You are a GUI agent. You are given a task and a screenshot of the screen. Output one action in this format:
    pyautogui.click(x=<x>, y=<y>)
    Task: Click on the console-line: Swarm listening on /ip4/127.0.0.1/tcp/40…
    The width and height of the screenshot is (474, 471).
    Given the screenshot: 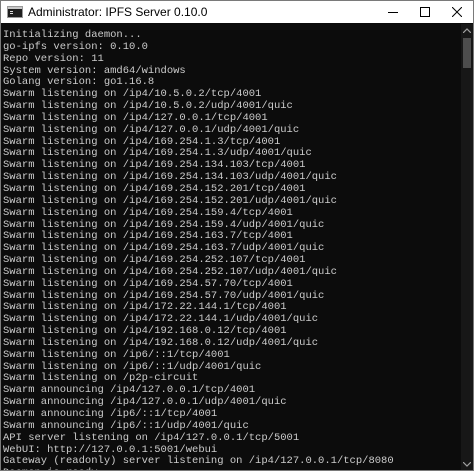 What is the action you would take?
    pyautogui.click(x=135, y=117)
    